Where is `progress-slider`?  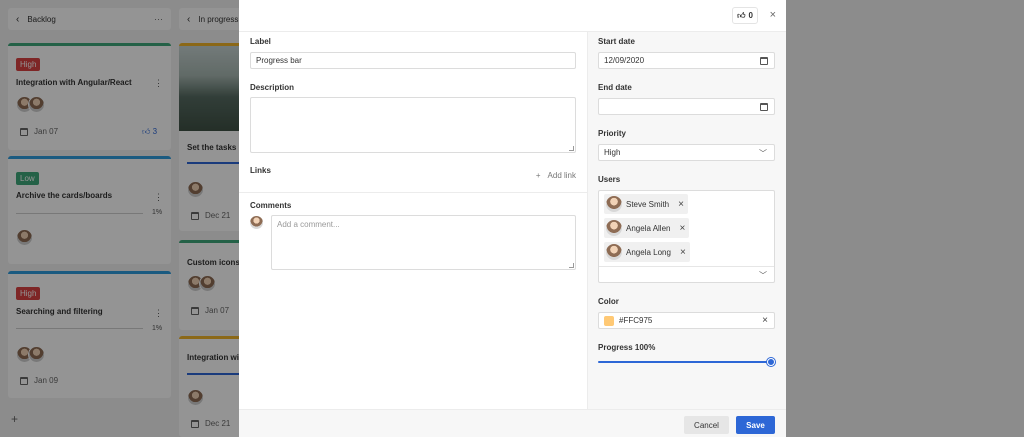 progress-slider is located at coordinates (686, 362).